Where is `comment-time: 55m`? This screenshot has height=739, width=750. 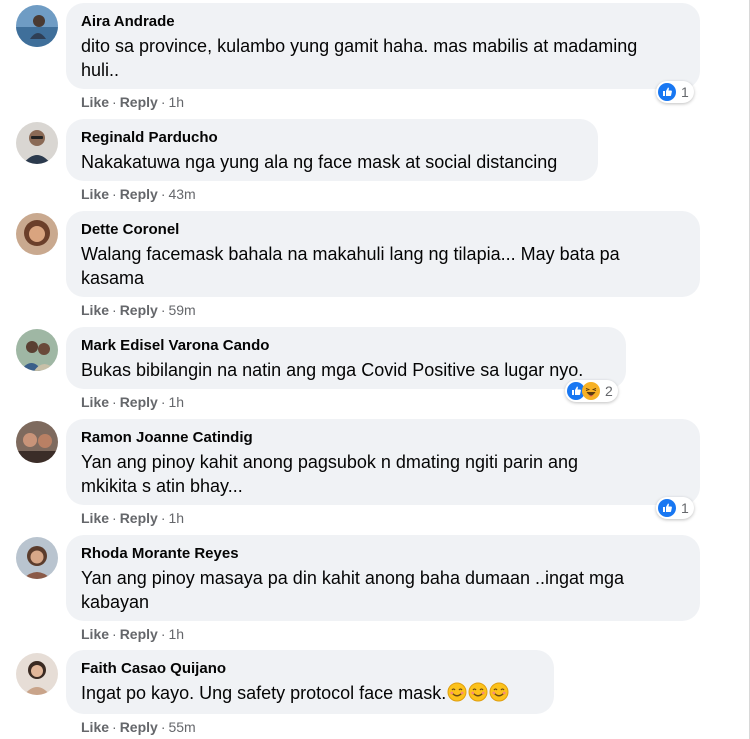 comment-time: 55m is located at coordinates (181, 727).